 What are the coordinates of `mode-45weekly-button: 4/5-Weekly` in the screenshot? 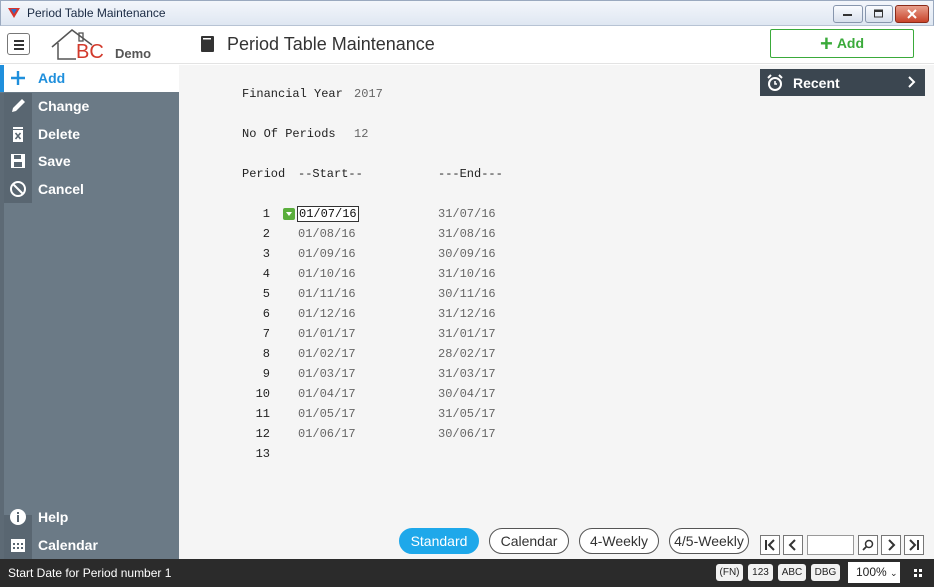 It's located at (709, 541).